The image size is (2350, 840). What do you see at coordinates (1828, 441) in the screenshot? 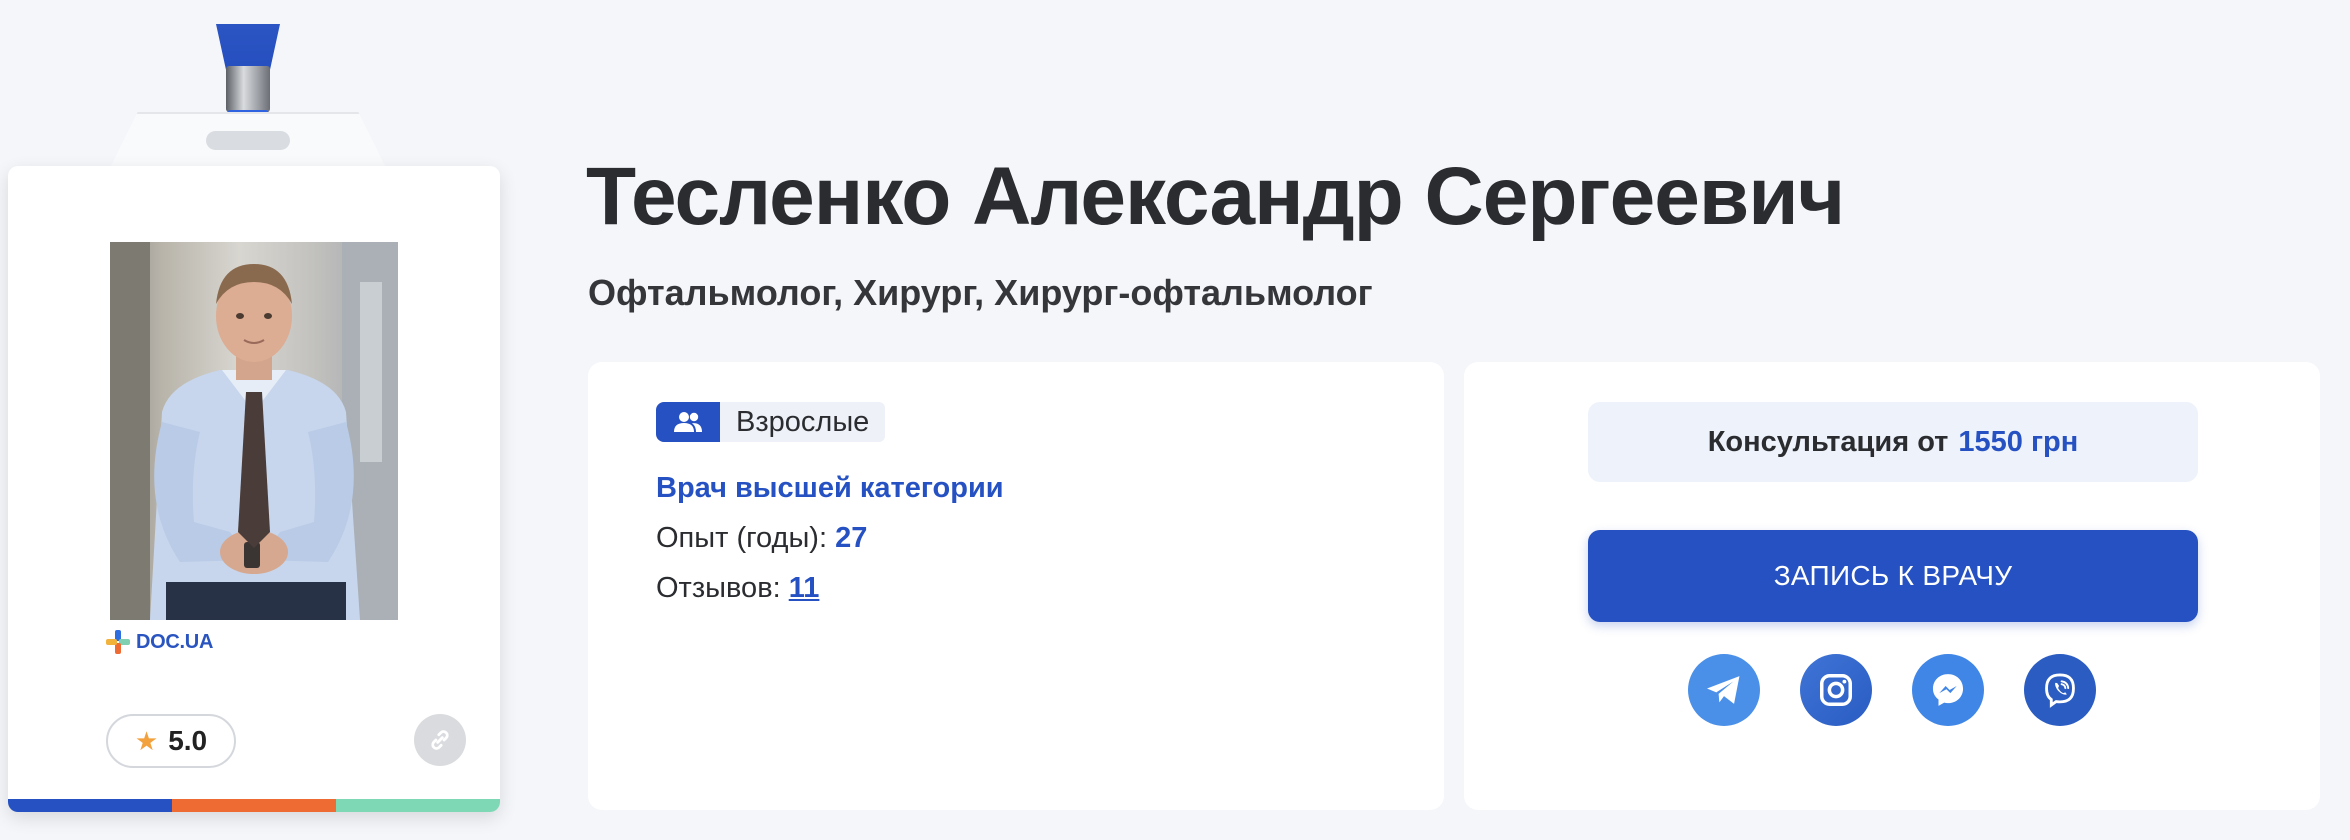
I see `price-label: Консультация от` at bounding box center [1828, 441].